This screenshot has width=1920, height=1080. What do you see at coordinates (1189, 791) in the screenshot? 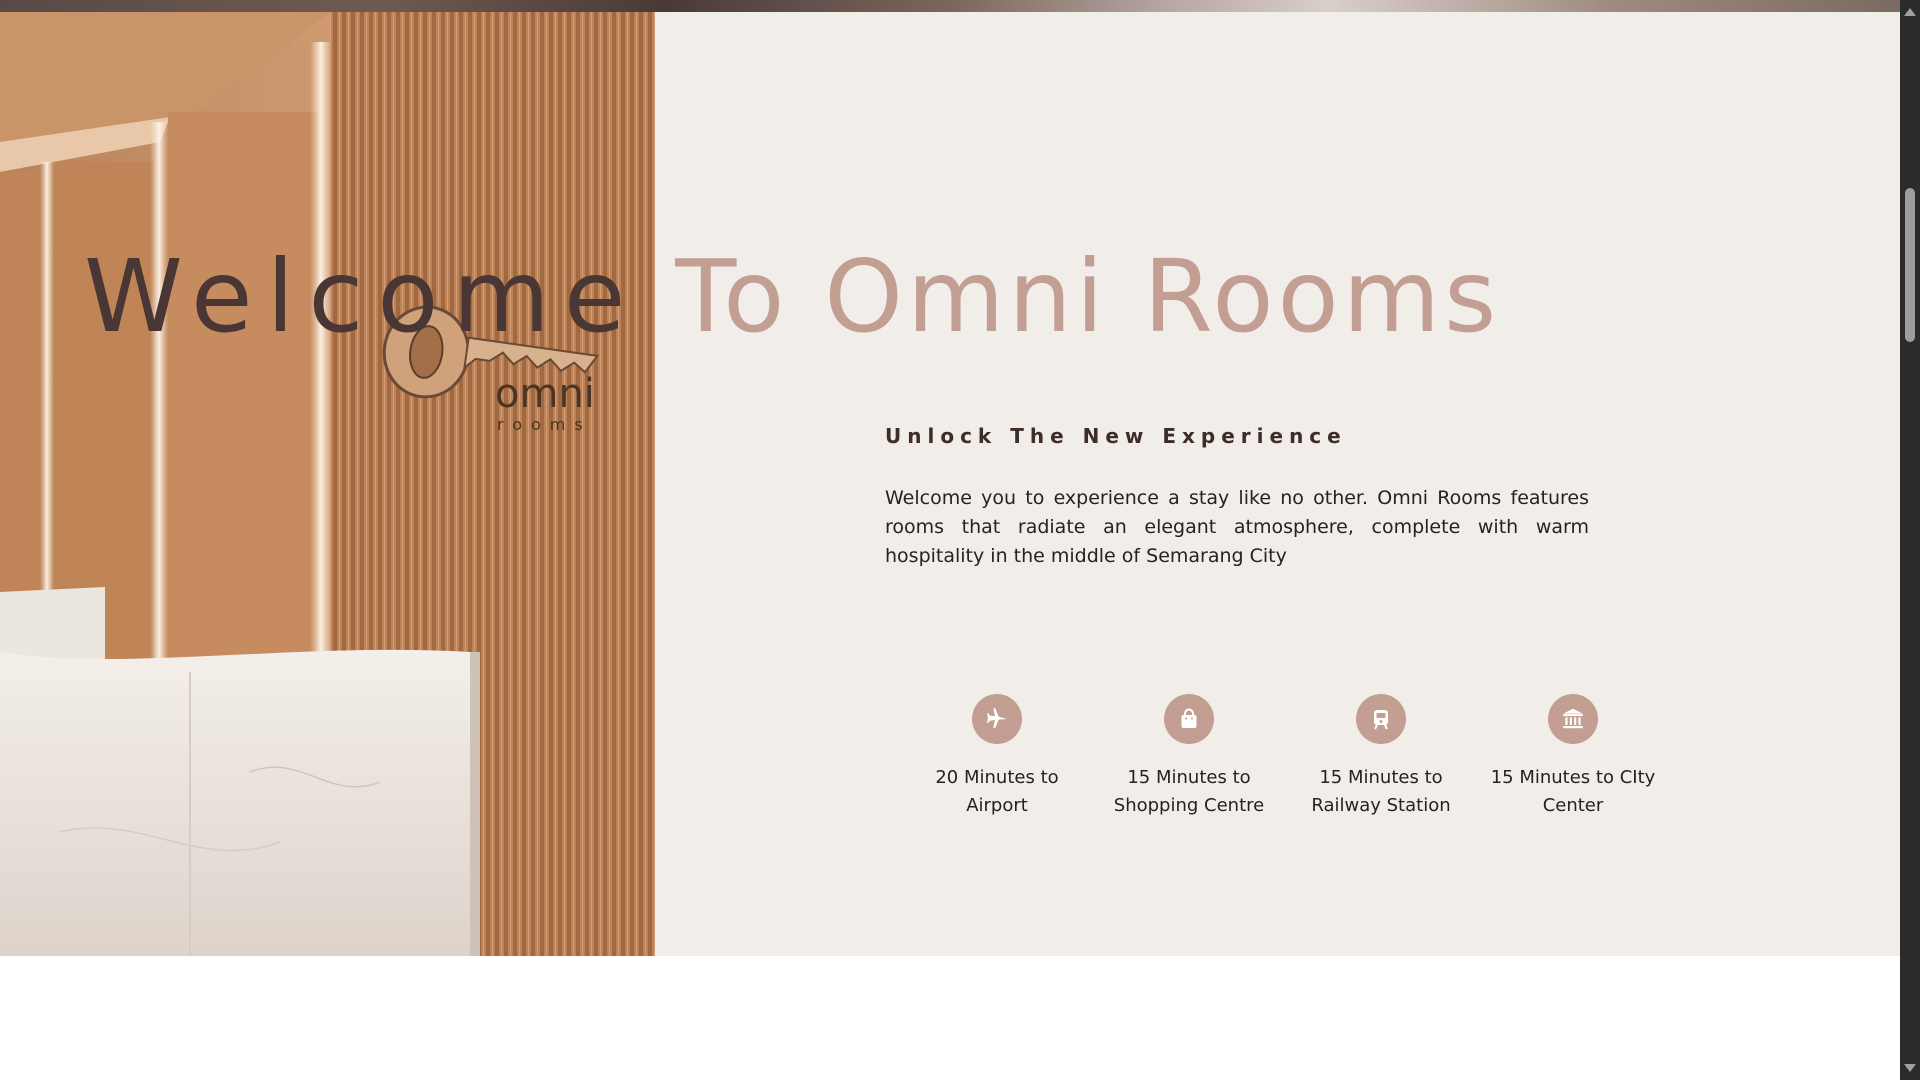
I see `feature-shopping-label: 15 Minutes to Shopping Centre` at bounding box center [1189, 791].